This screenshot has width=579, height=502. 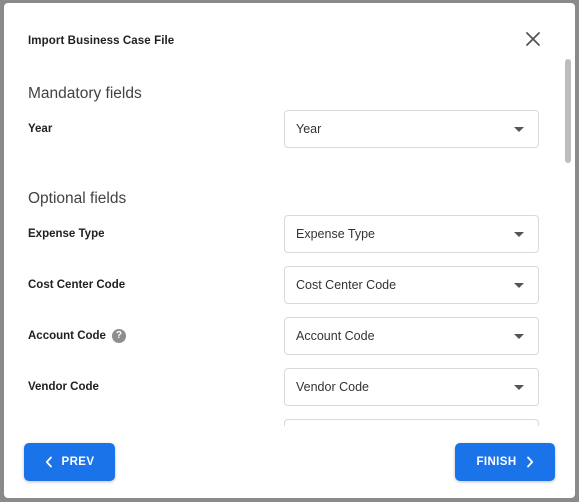 What do you see at coordinates (411, 234) in the screenshot?
I see `expense-type-select: Expense Type` at bounding box center [411, 234].